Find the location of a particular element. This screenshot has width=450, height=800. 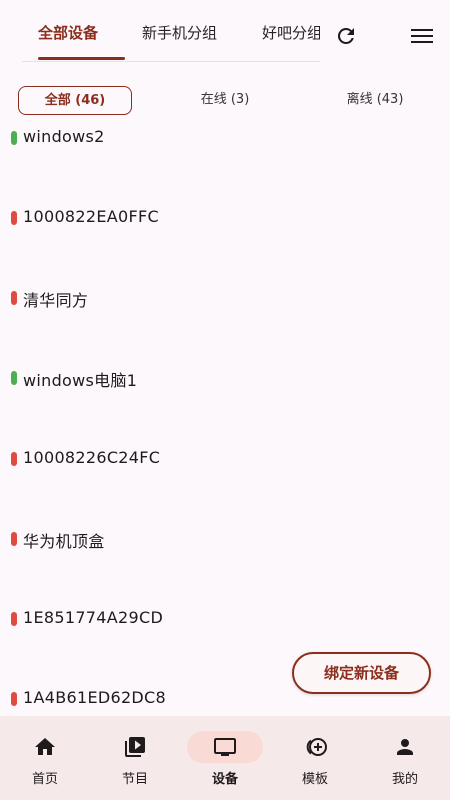

monitor-icon is located at coordinates (225, 747).